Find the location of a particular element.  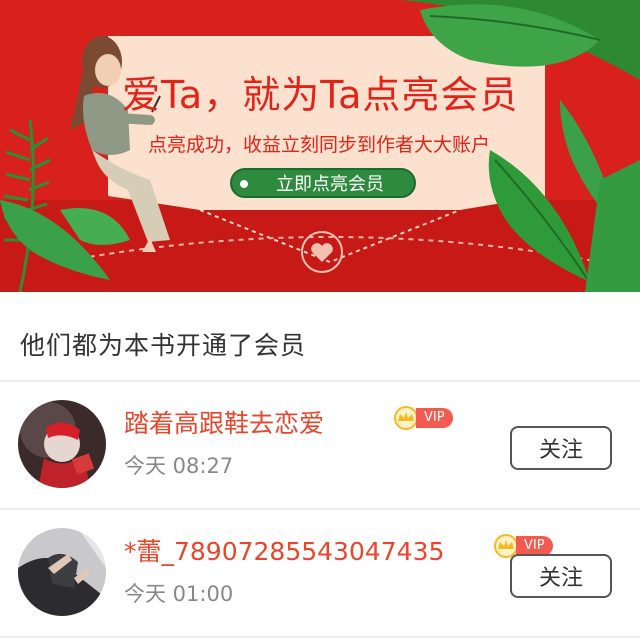

cta-label: 立即点亮会员 is located at coordinates (330, 184).